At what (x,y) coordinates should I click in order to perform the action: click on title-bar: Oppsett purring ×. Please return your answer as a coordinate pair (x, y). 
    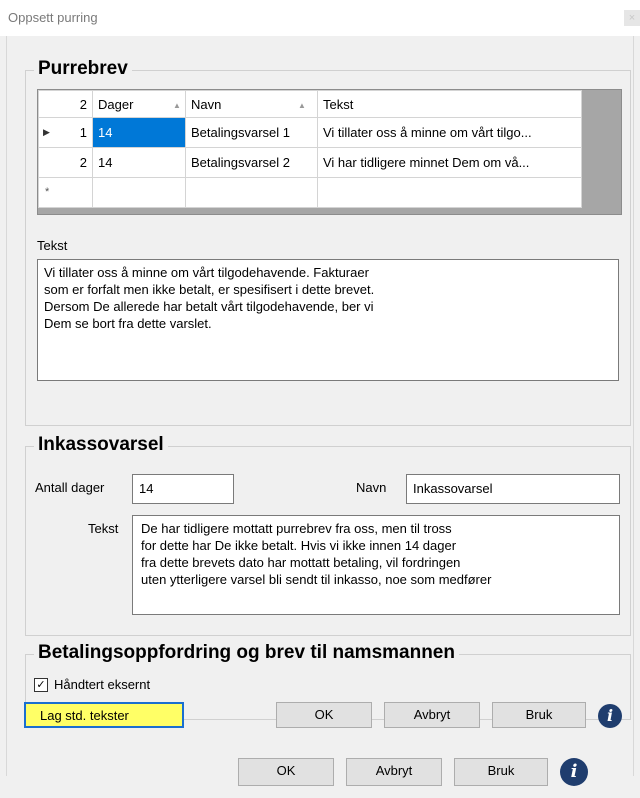
    Looking at the image, I should click on (320, 18).